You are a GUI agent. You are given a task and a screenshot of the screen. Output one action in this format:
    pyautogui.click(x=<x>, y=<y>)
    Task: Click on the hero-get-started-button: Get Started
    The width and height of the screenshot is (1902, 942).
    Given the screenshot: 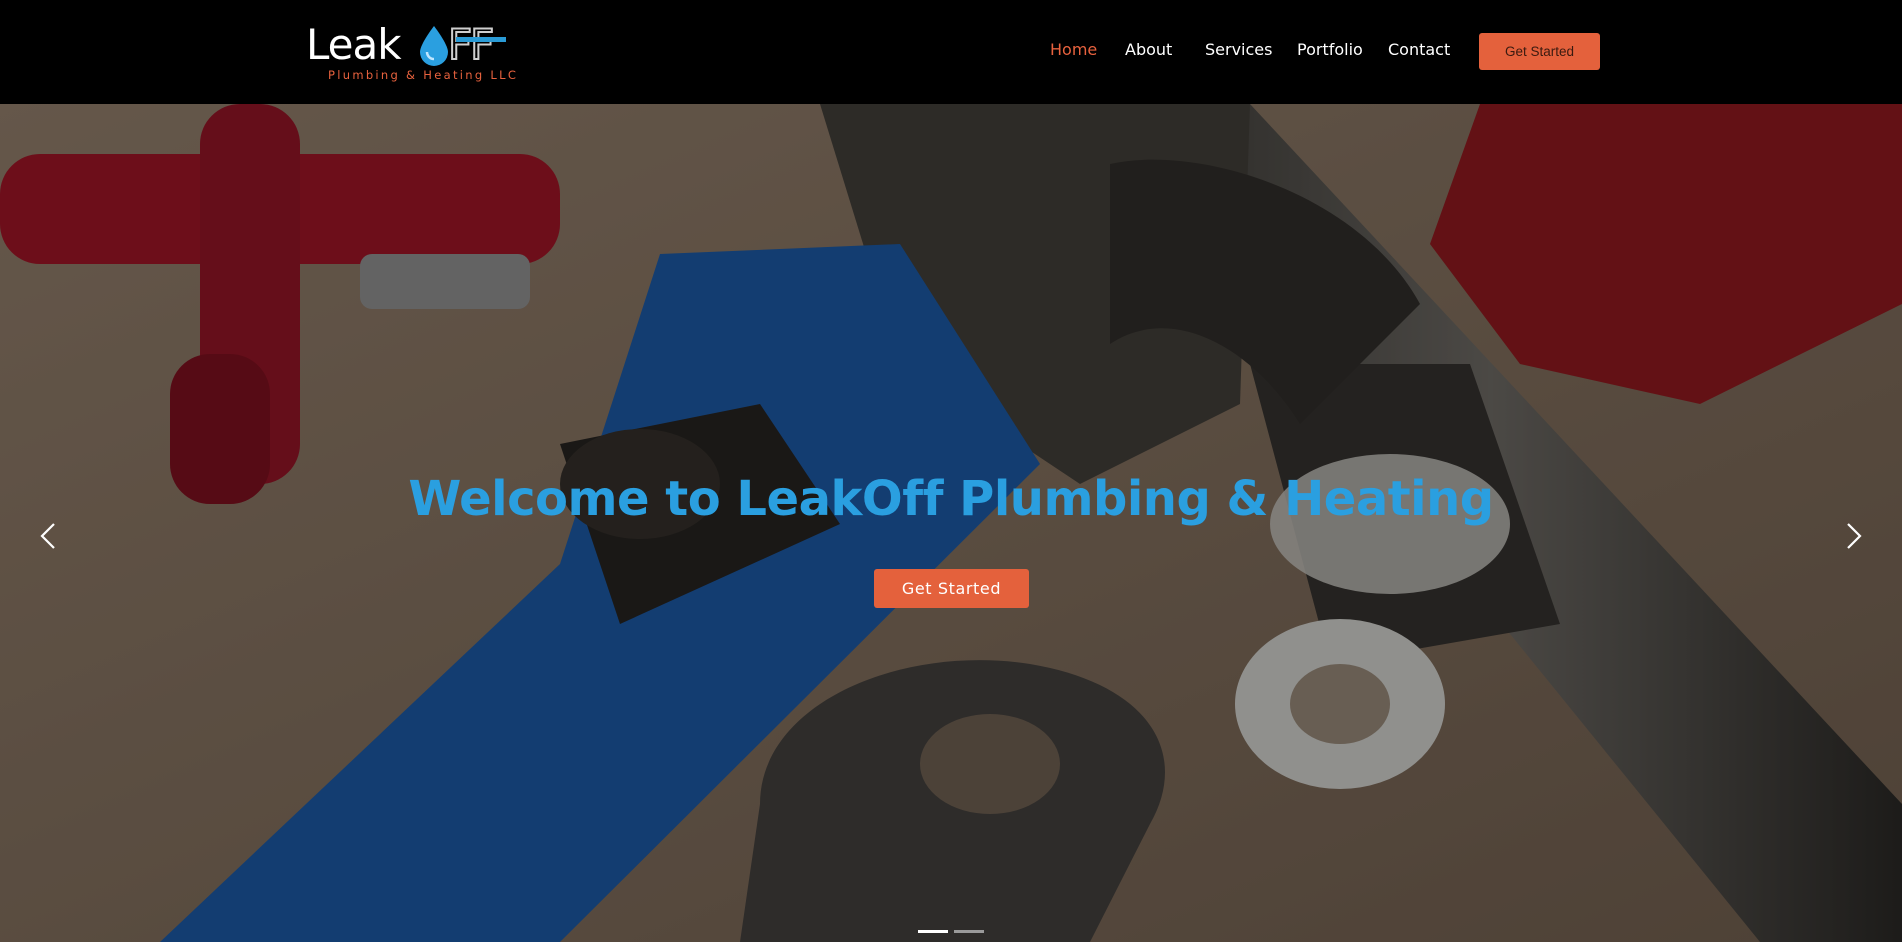 What is the action you would take?
    pyautogui.click(x=951, y=588)
    